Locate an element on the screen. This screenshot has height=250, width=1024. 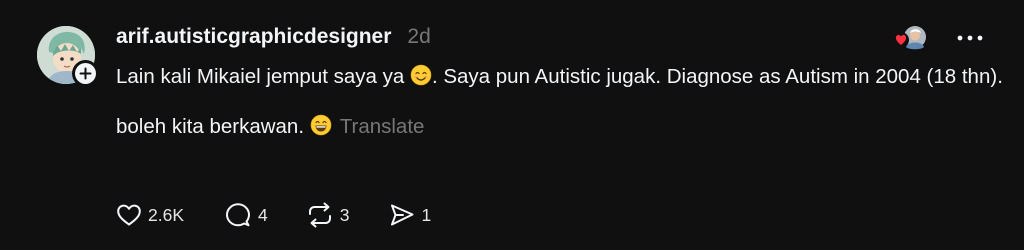
translate-link: Translate is located at coordinates (382, 126).